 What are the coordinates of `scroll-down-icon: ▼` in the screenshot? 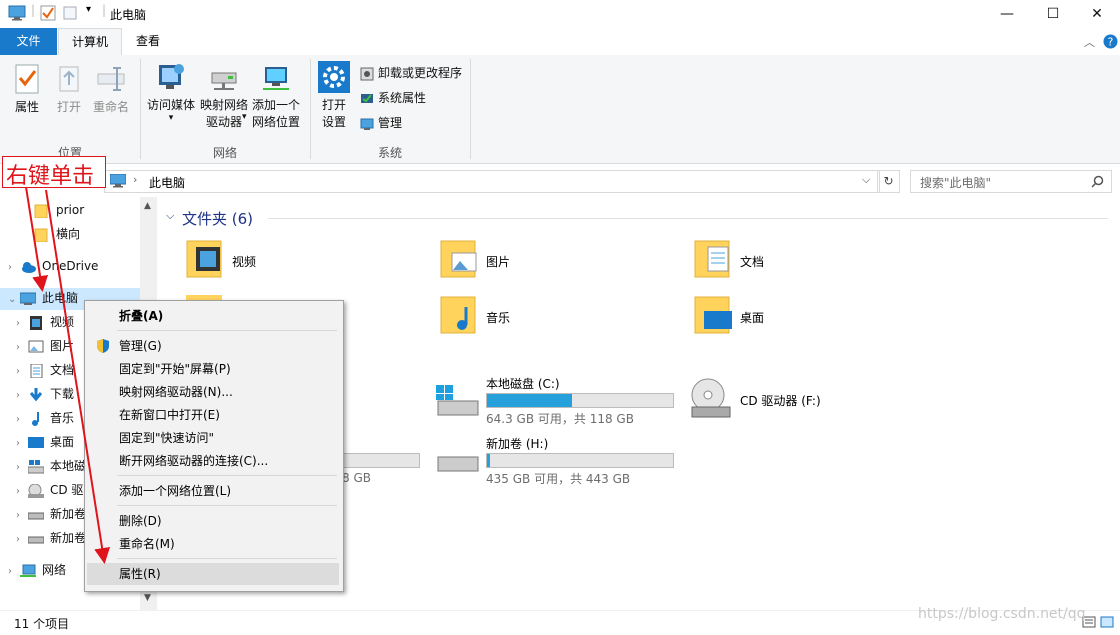 It's located at (147, 598).